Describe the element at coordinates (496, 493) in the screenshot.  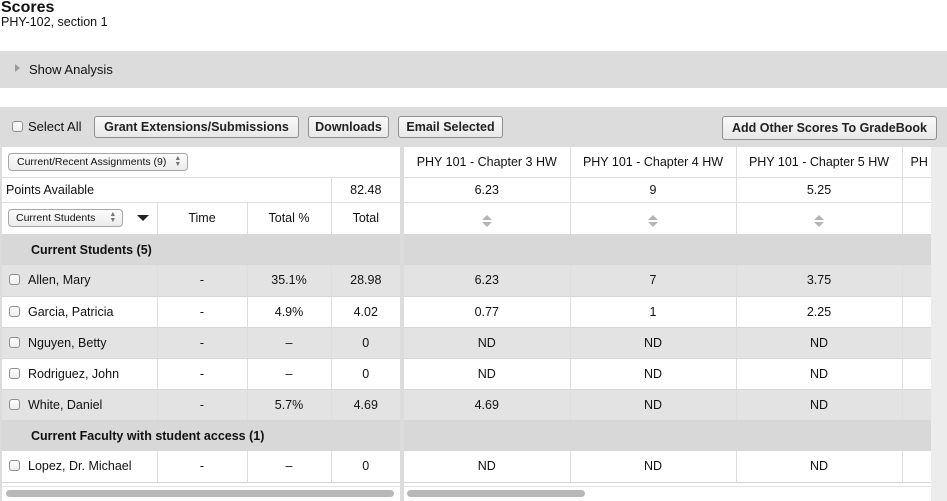
I see `right-scrollbar-thumb` at that location.